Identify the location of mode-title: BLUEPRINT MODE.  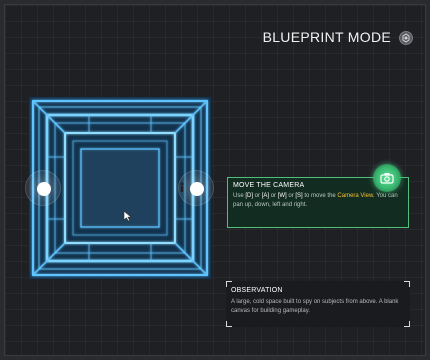
(326, 37).